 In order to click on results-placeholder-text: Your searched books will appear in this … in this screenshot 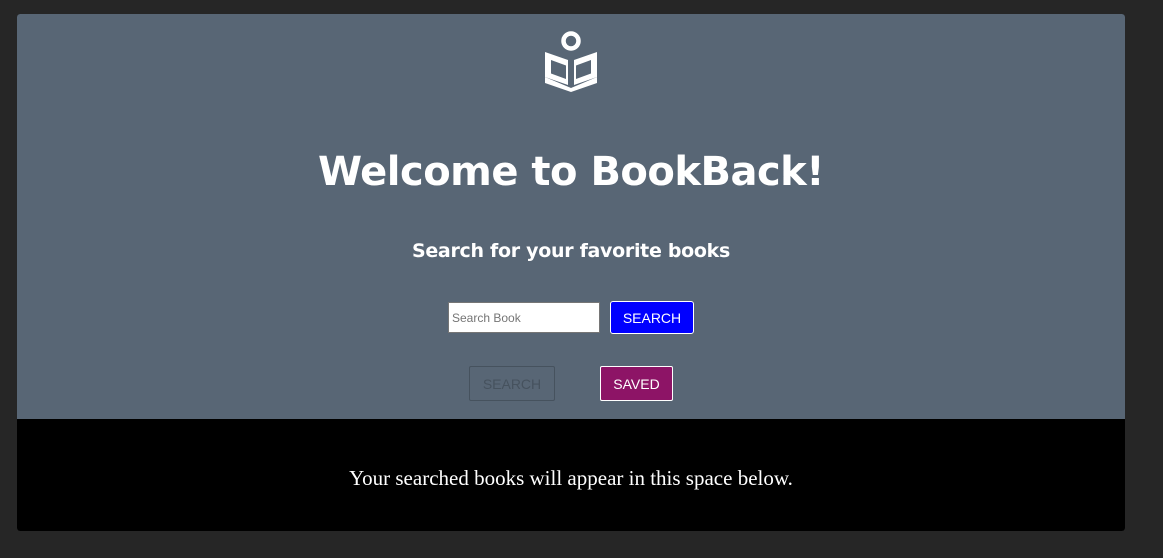, I will do `click(571, 478)`.